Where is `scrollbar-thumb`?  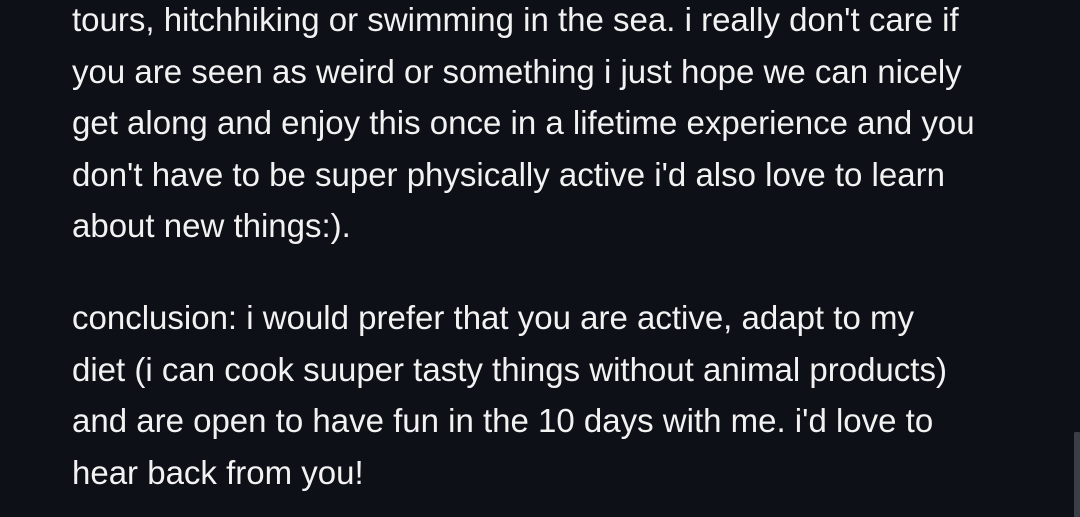 scrollbar-thumb is located at coordinates (1077, 474).